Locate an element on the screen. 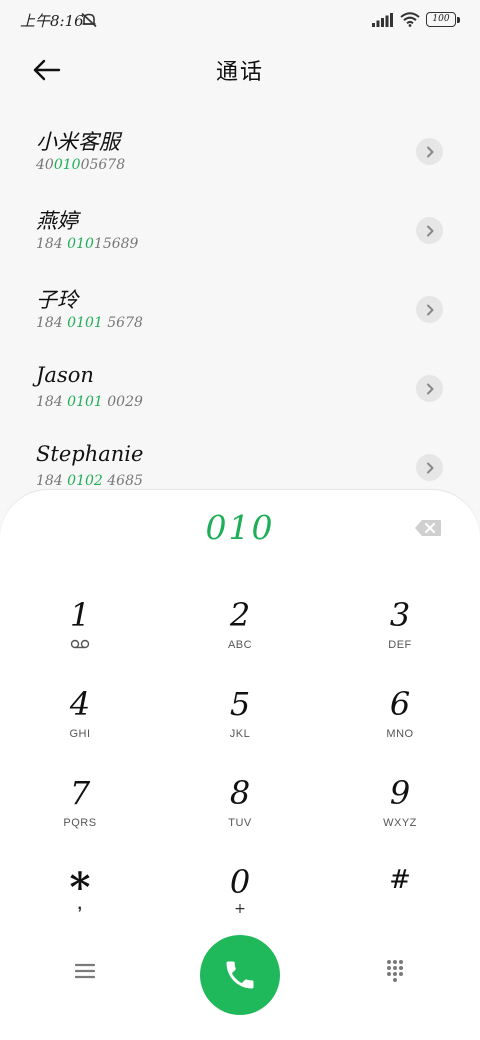 The height and width of the screenshot is (1040, 480). menu-icon is located at coordinates (85, 971).